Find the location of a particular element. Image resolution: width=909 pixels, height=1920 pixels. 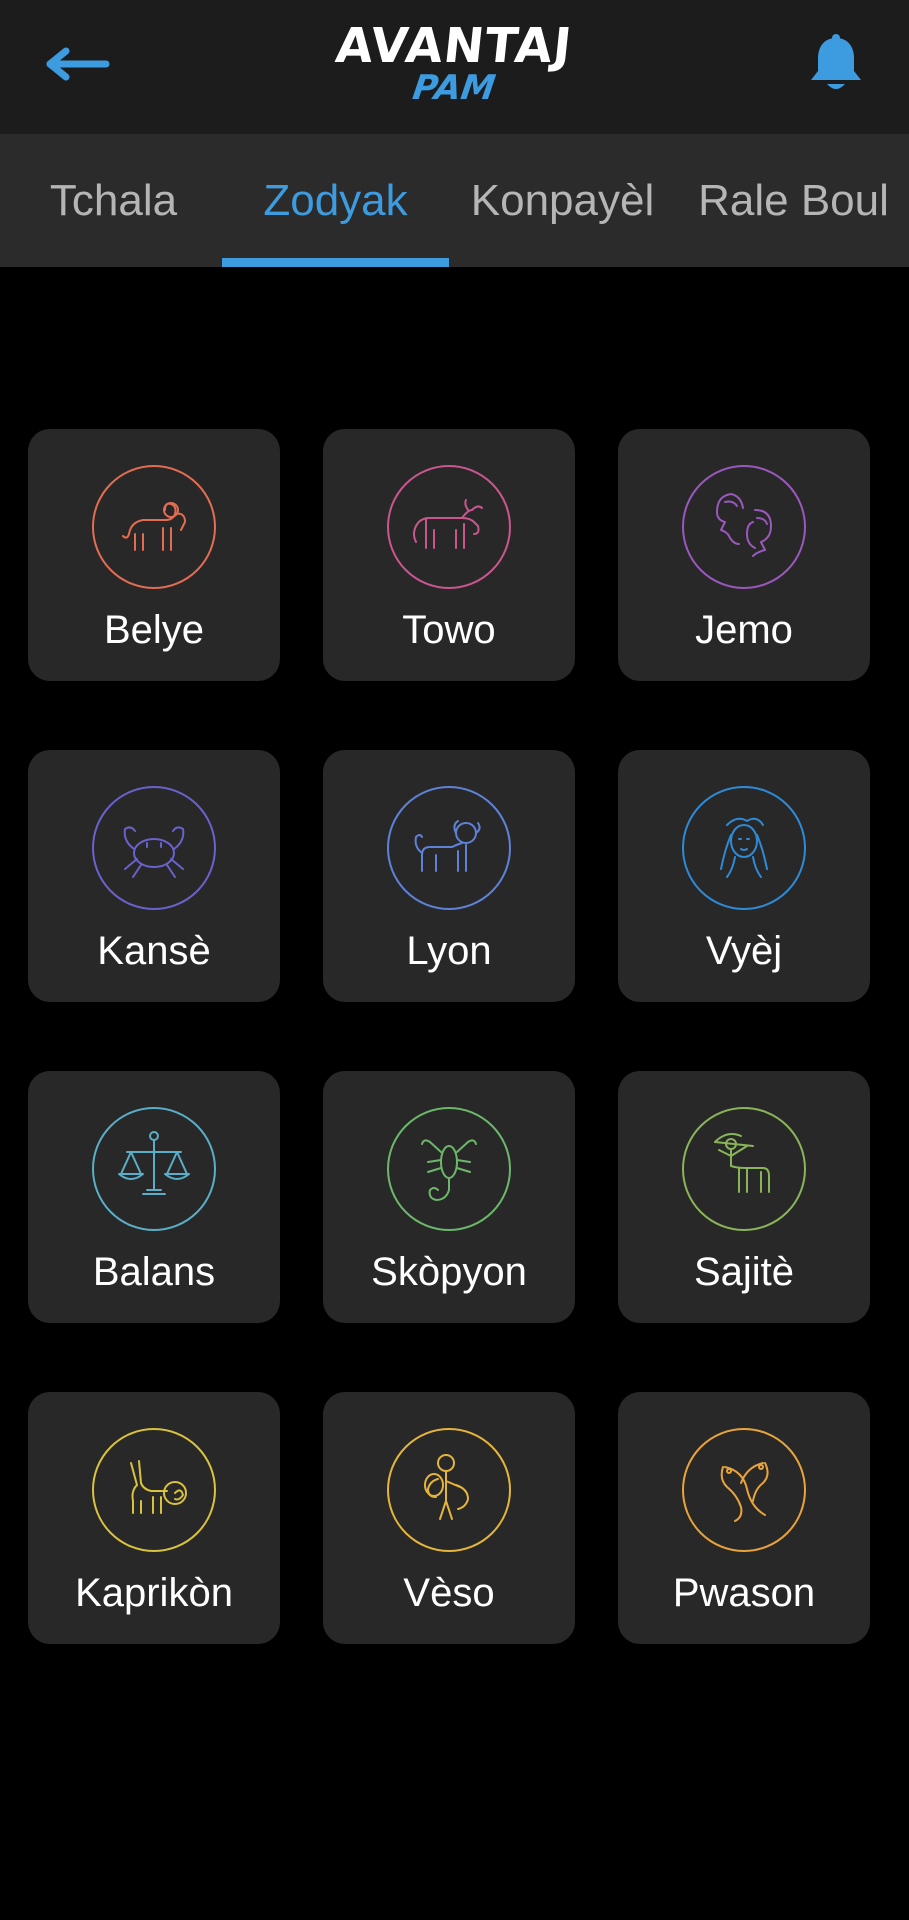

leo-lion-icon is located at coordinates (449, 848).